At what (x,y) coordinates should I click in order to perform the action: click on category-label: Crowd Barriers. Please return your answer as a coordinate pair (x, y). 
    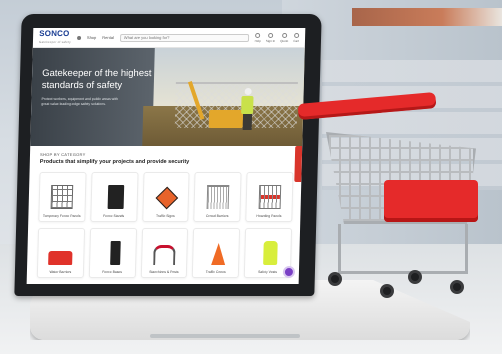
    Looking at the image, I should click on (217, 216).